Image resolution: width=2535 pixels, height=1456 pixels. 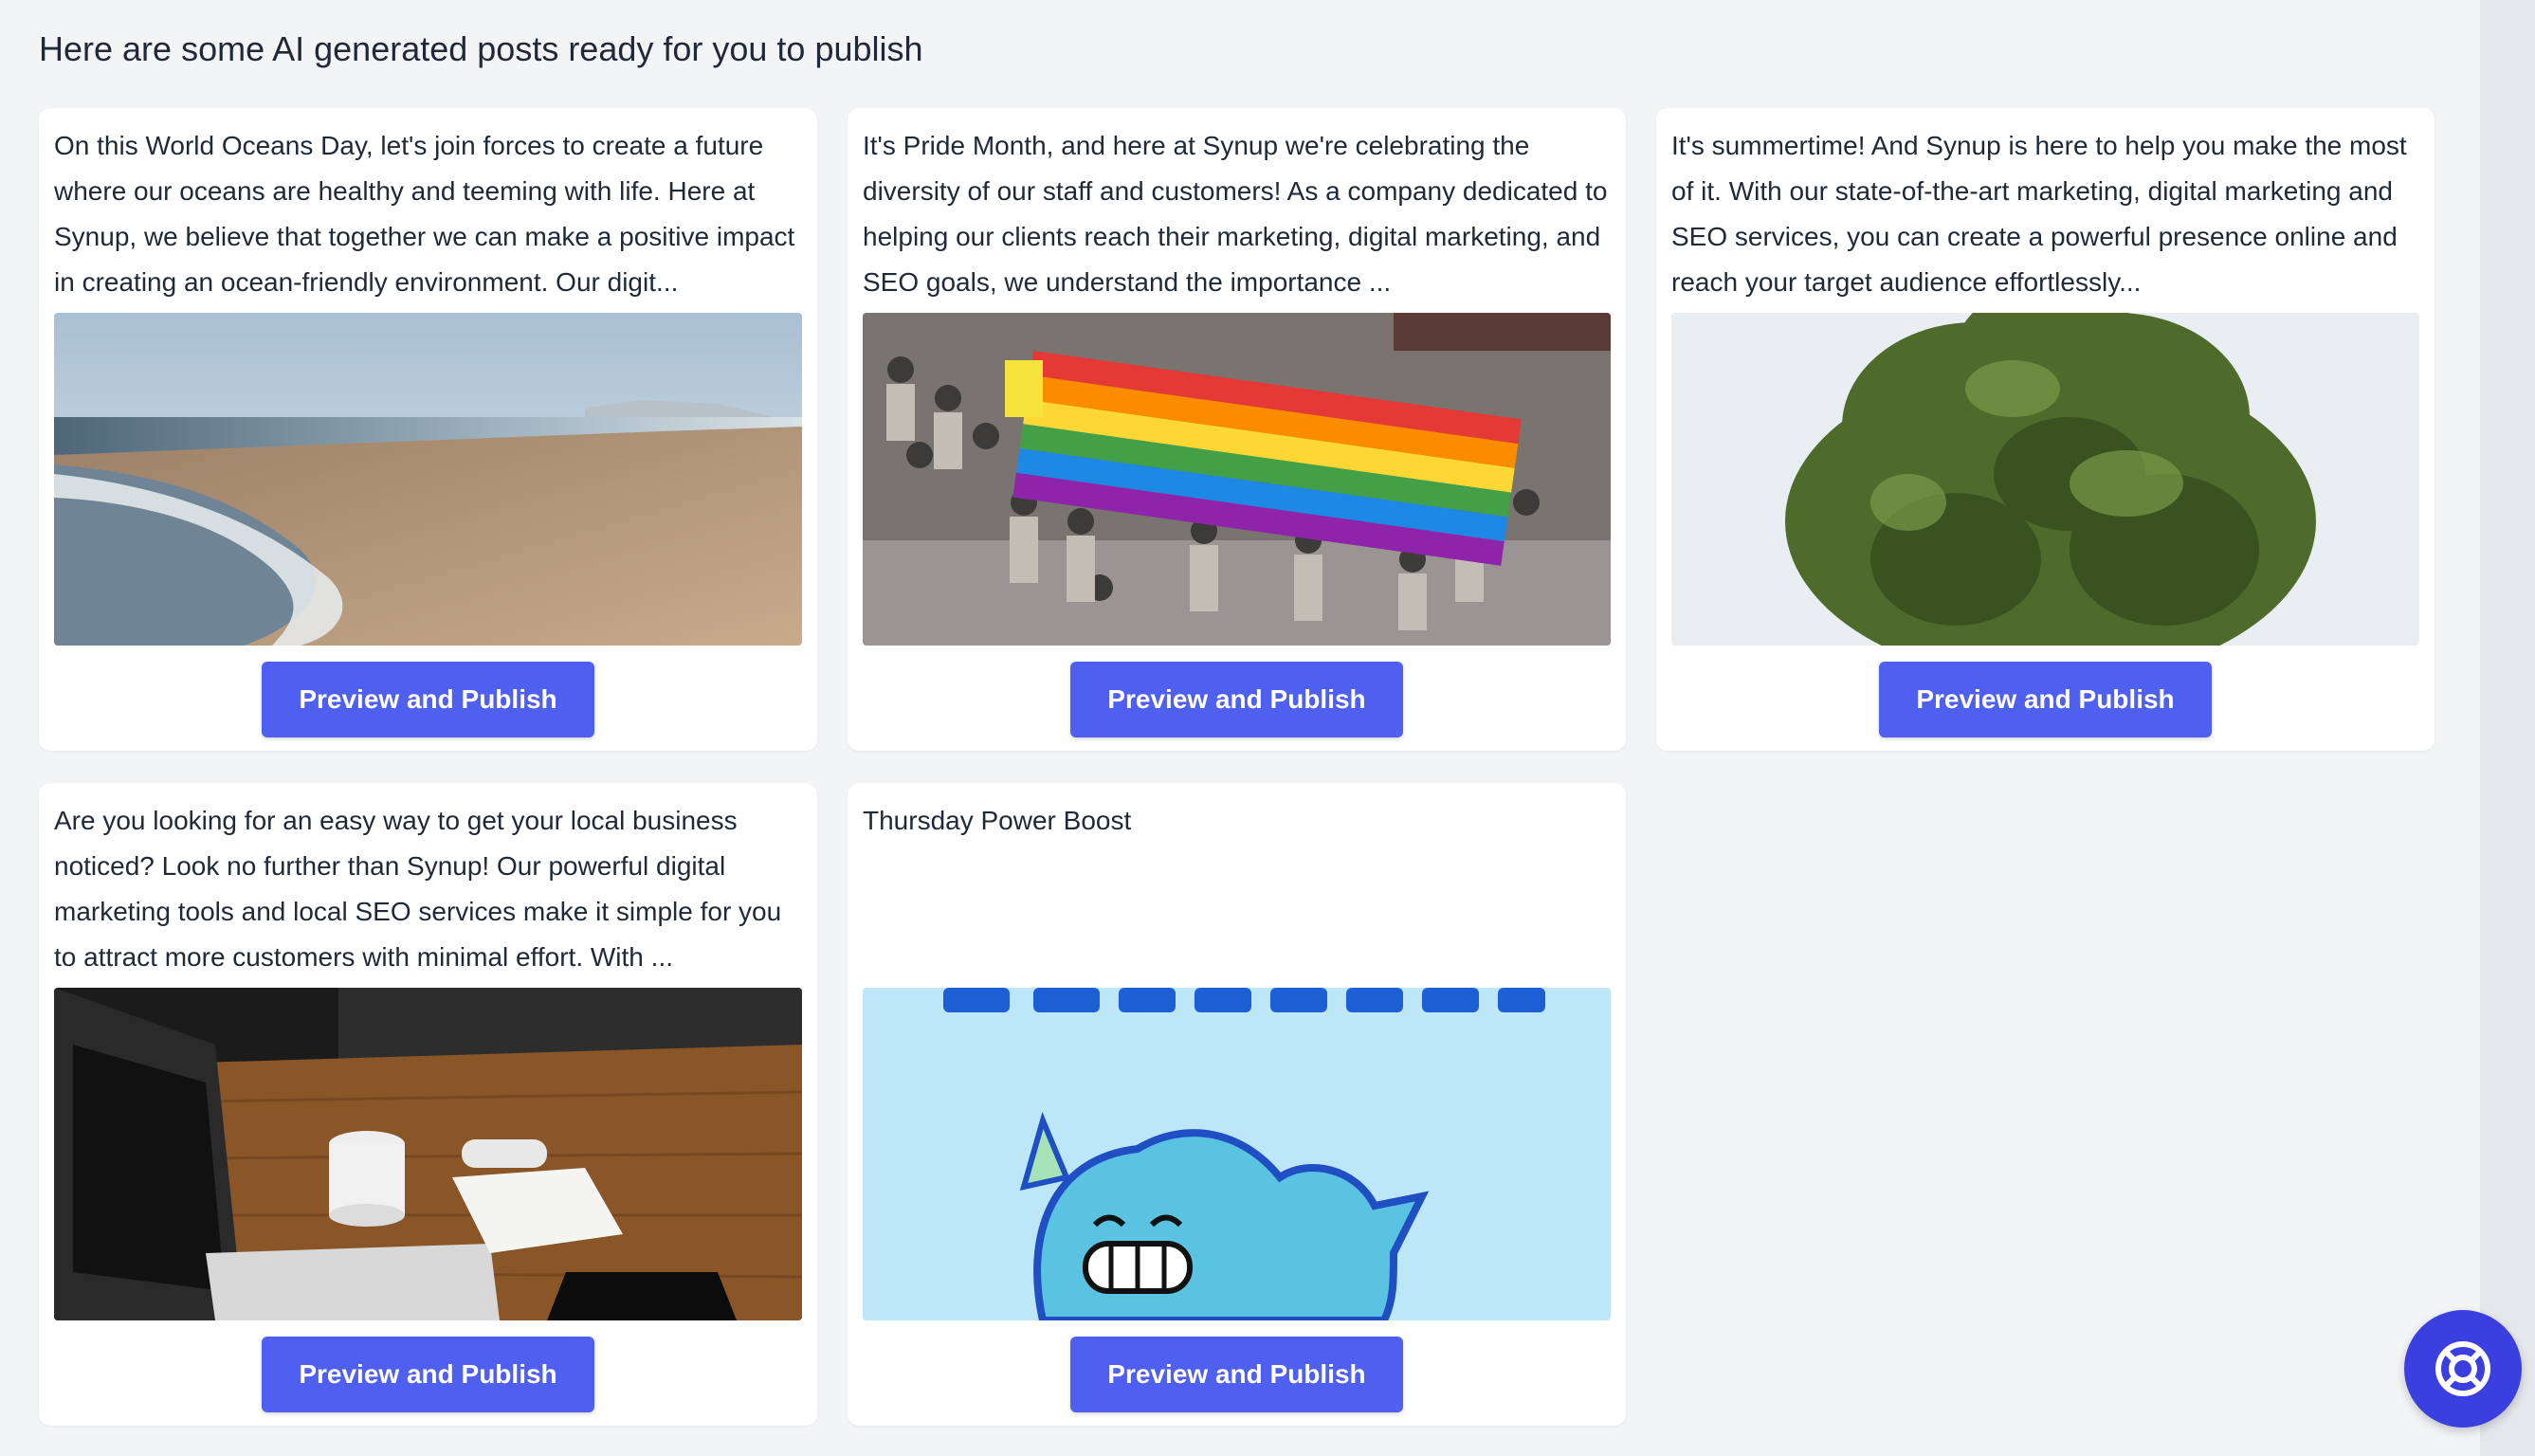 I want to click on lifebuoy-icon, so click(x=2463, y=1369).